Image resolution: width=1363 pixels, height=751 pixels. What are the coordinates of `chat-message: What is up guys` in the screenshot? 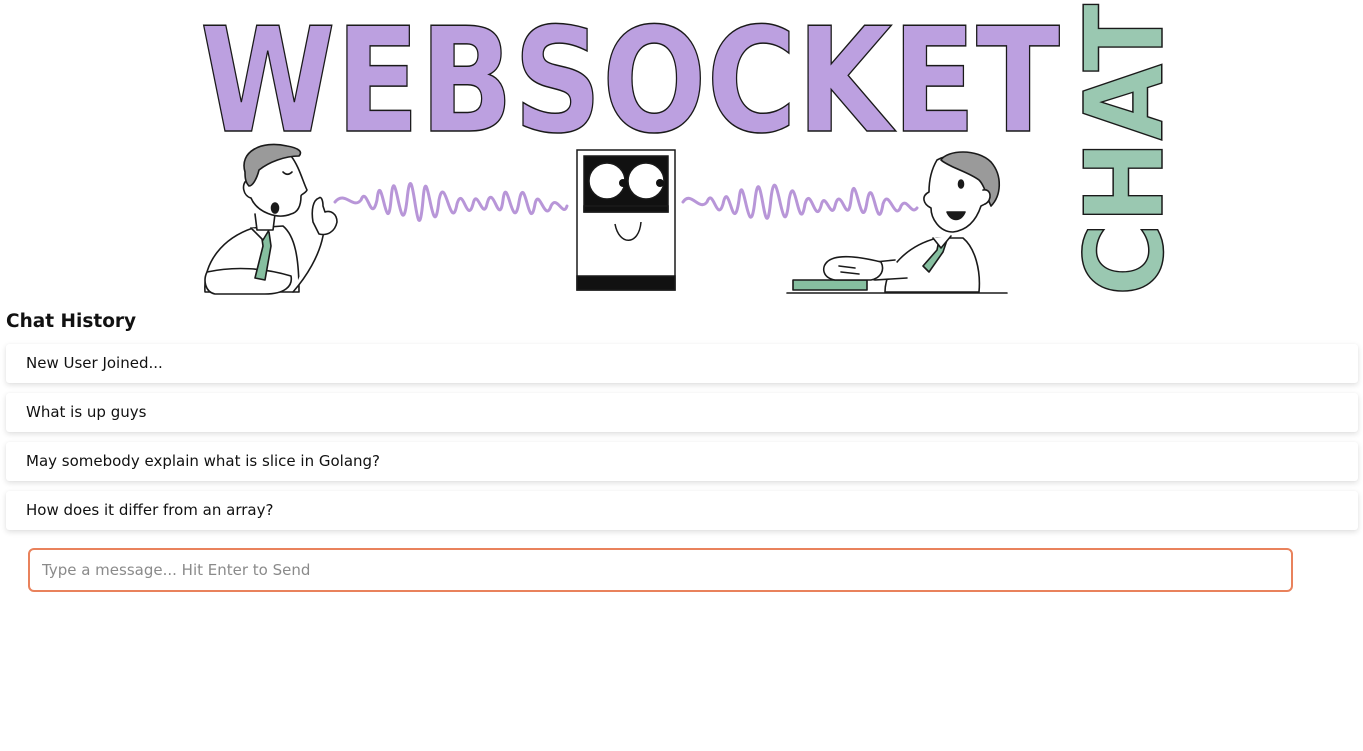 It's located at (682, 412).